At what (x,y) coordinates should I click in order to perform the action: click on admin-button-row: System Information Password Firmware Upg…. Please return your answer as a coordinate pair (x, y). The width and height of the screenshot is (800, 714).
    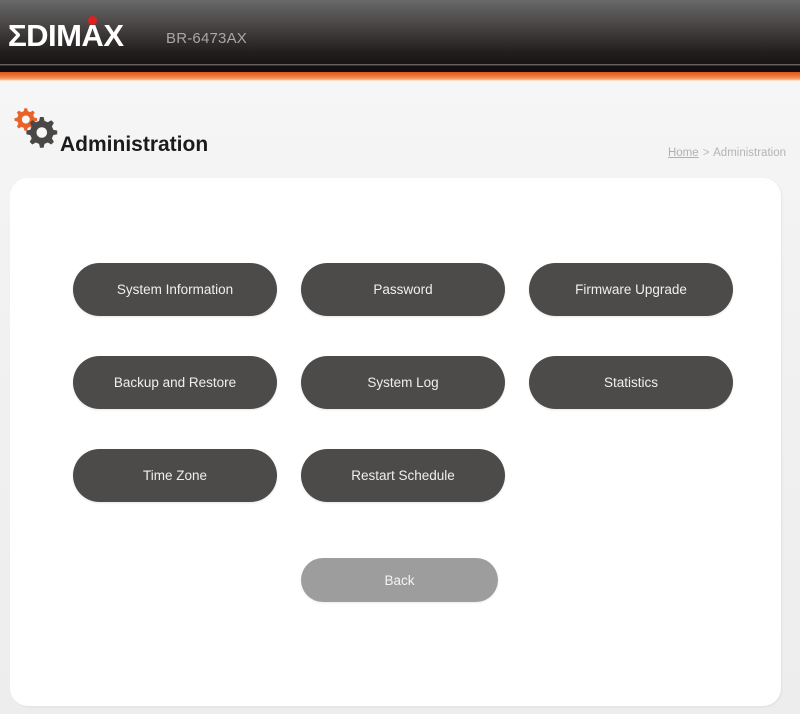
    Looking at the image, I should click on (408, 309).